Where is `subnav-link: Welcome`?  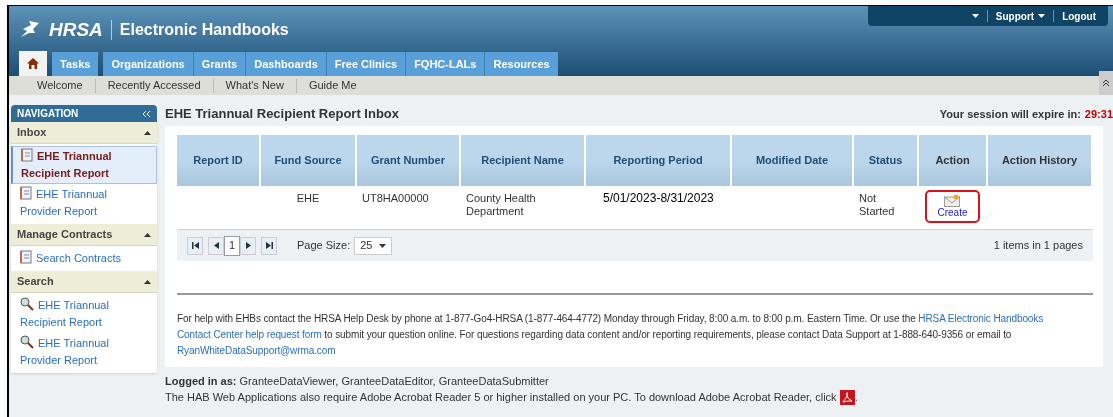 subnav-link: Welcome is located at coordinates (60, 85).